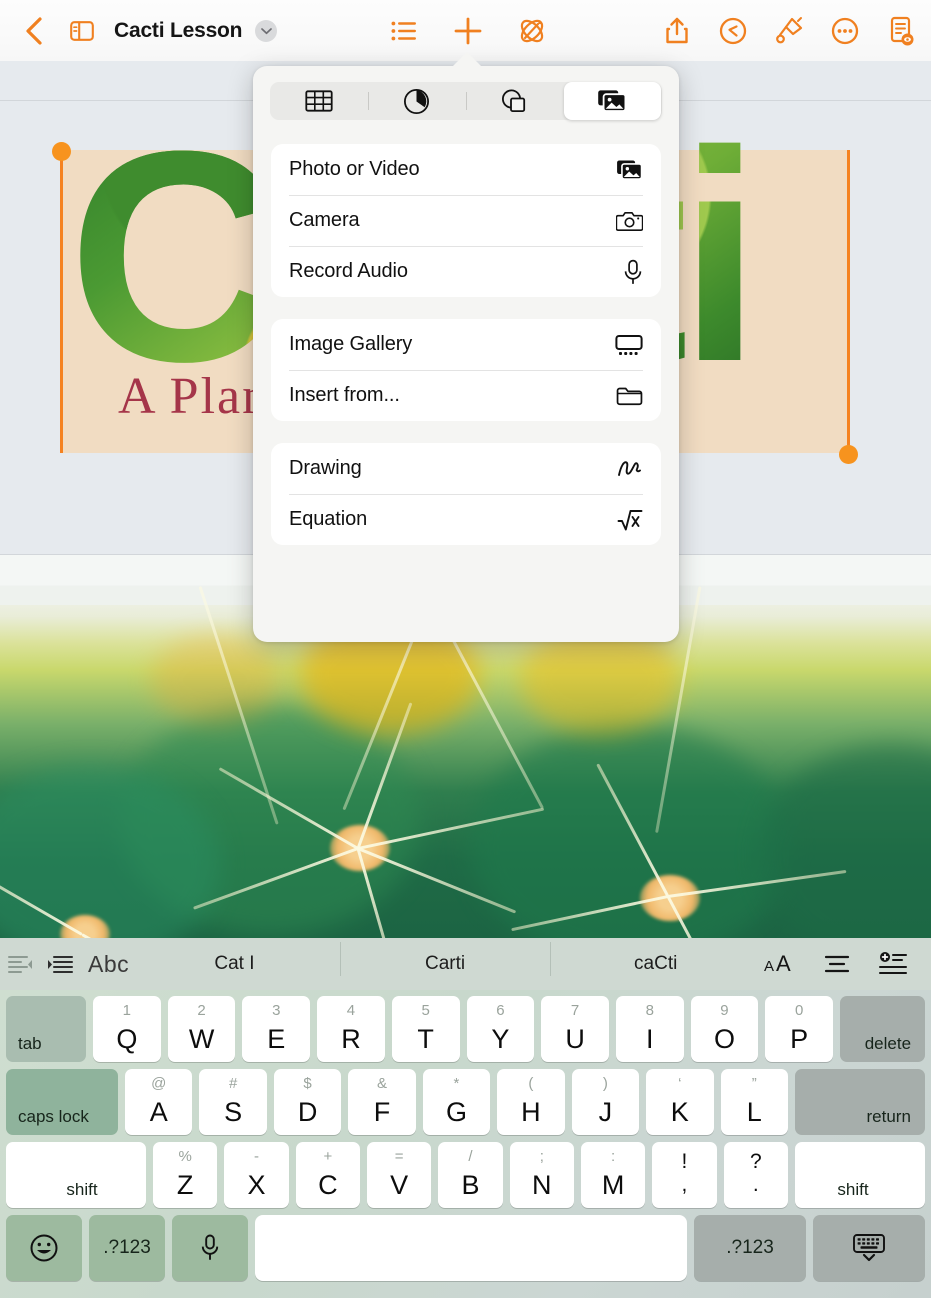 Image resolution: width=931 pixels, height=1298 pixels. I want to click on menu-item-camera: Camera, so click(466, 220).